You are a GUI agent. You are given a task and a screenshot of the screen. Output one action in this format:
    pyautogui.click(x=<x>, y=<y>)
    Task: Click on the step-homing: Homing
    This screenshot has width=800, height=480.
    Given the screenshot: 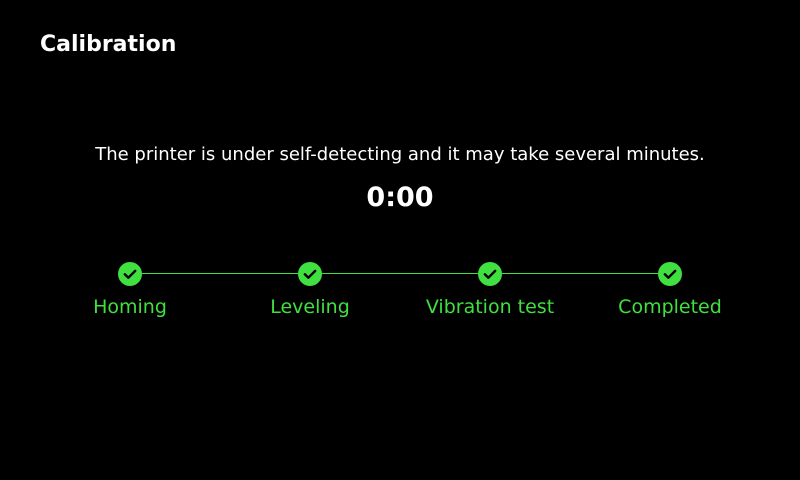 What is the action you would take?
    pyautogui.click(x=130, y=290)
    